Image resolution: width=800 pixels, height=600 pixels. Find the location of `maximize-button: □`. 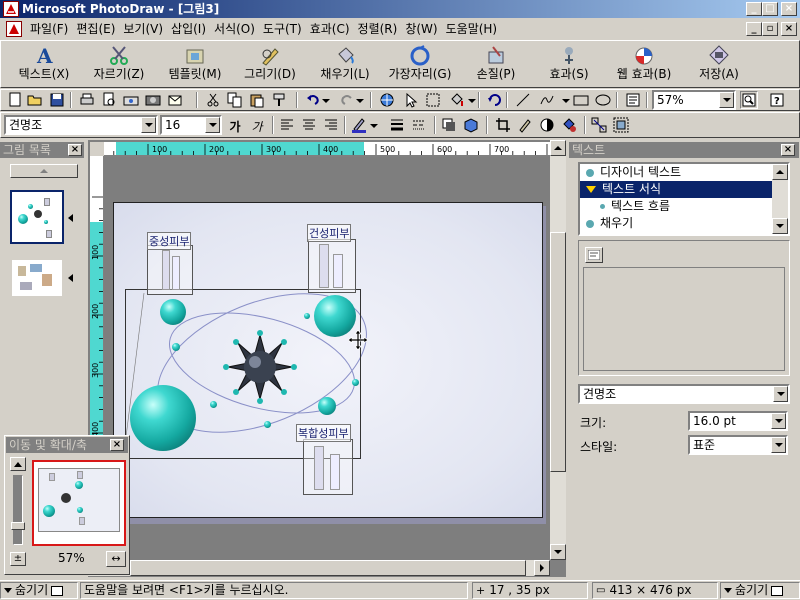

maximize-button: □ is located at coordinates (770, 9).